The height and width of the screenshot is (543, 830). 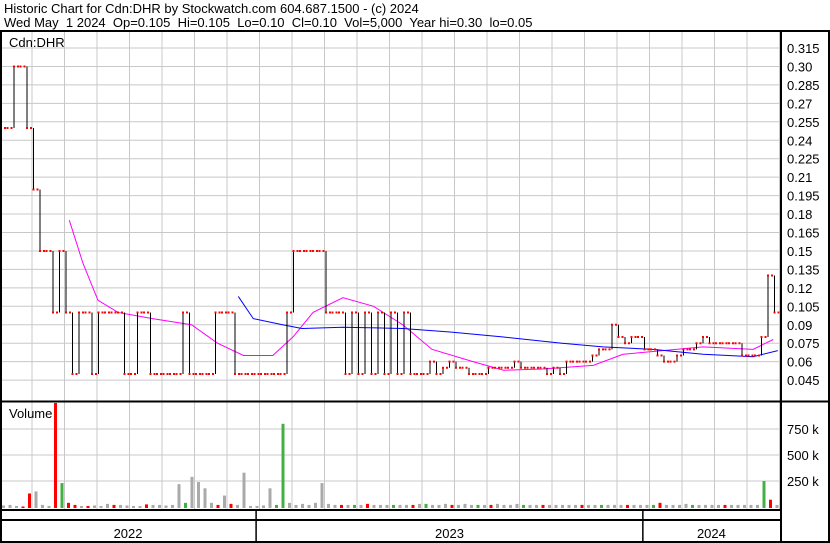 What do you see at coordinates (799, 177) in the screenshot?
I see `price-tick-label: 0.21` at bounding box center [799, 177].